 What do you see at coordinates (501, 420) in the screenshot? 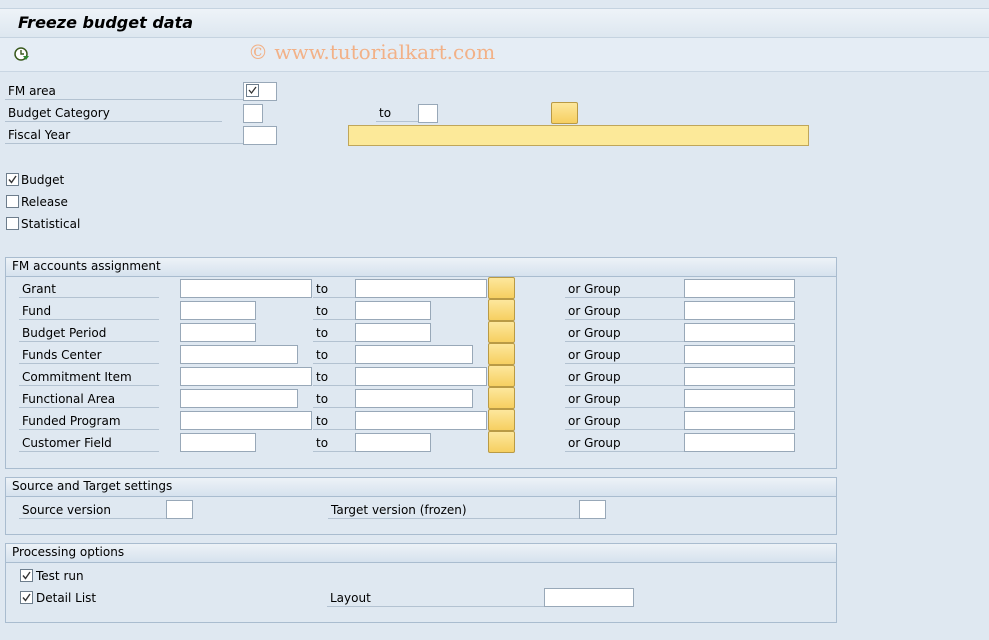
I see `funded-program-multiselect-button` at bounding box center [501, 420].